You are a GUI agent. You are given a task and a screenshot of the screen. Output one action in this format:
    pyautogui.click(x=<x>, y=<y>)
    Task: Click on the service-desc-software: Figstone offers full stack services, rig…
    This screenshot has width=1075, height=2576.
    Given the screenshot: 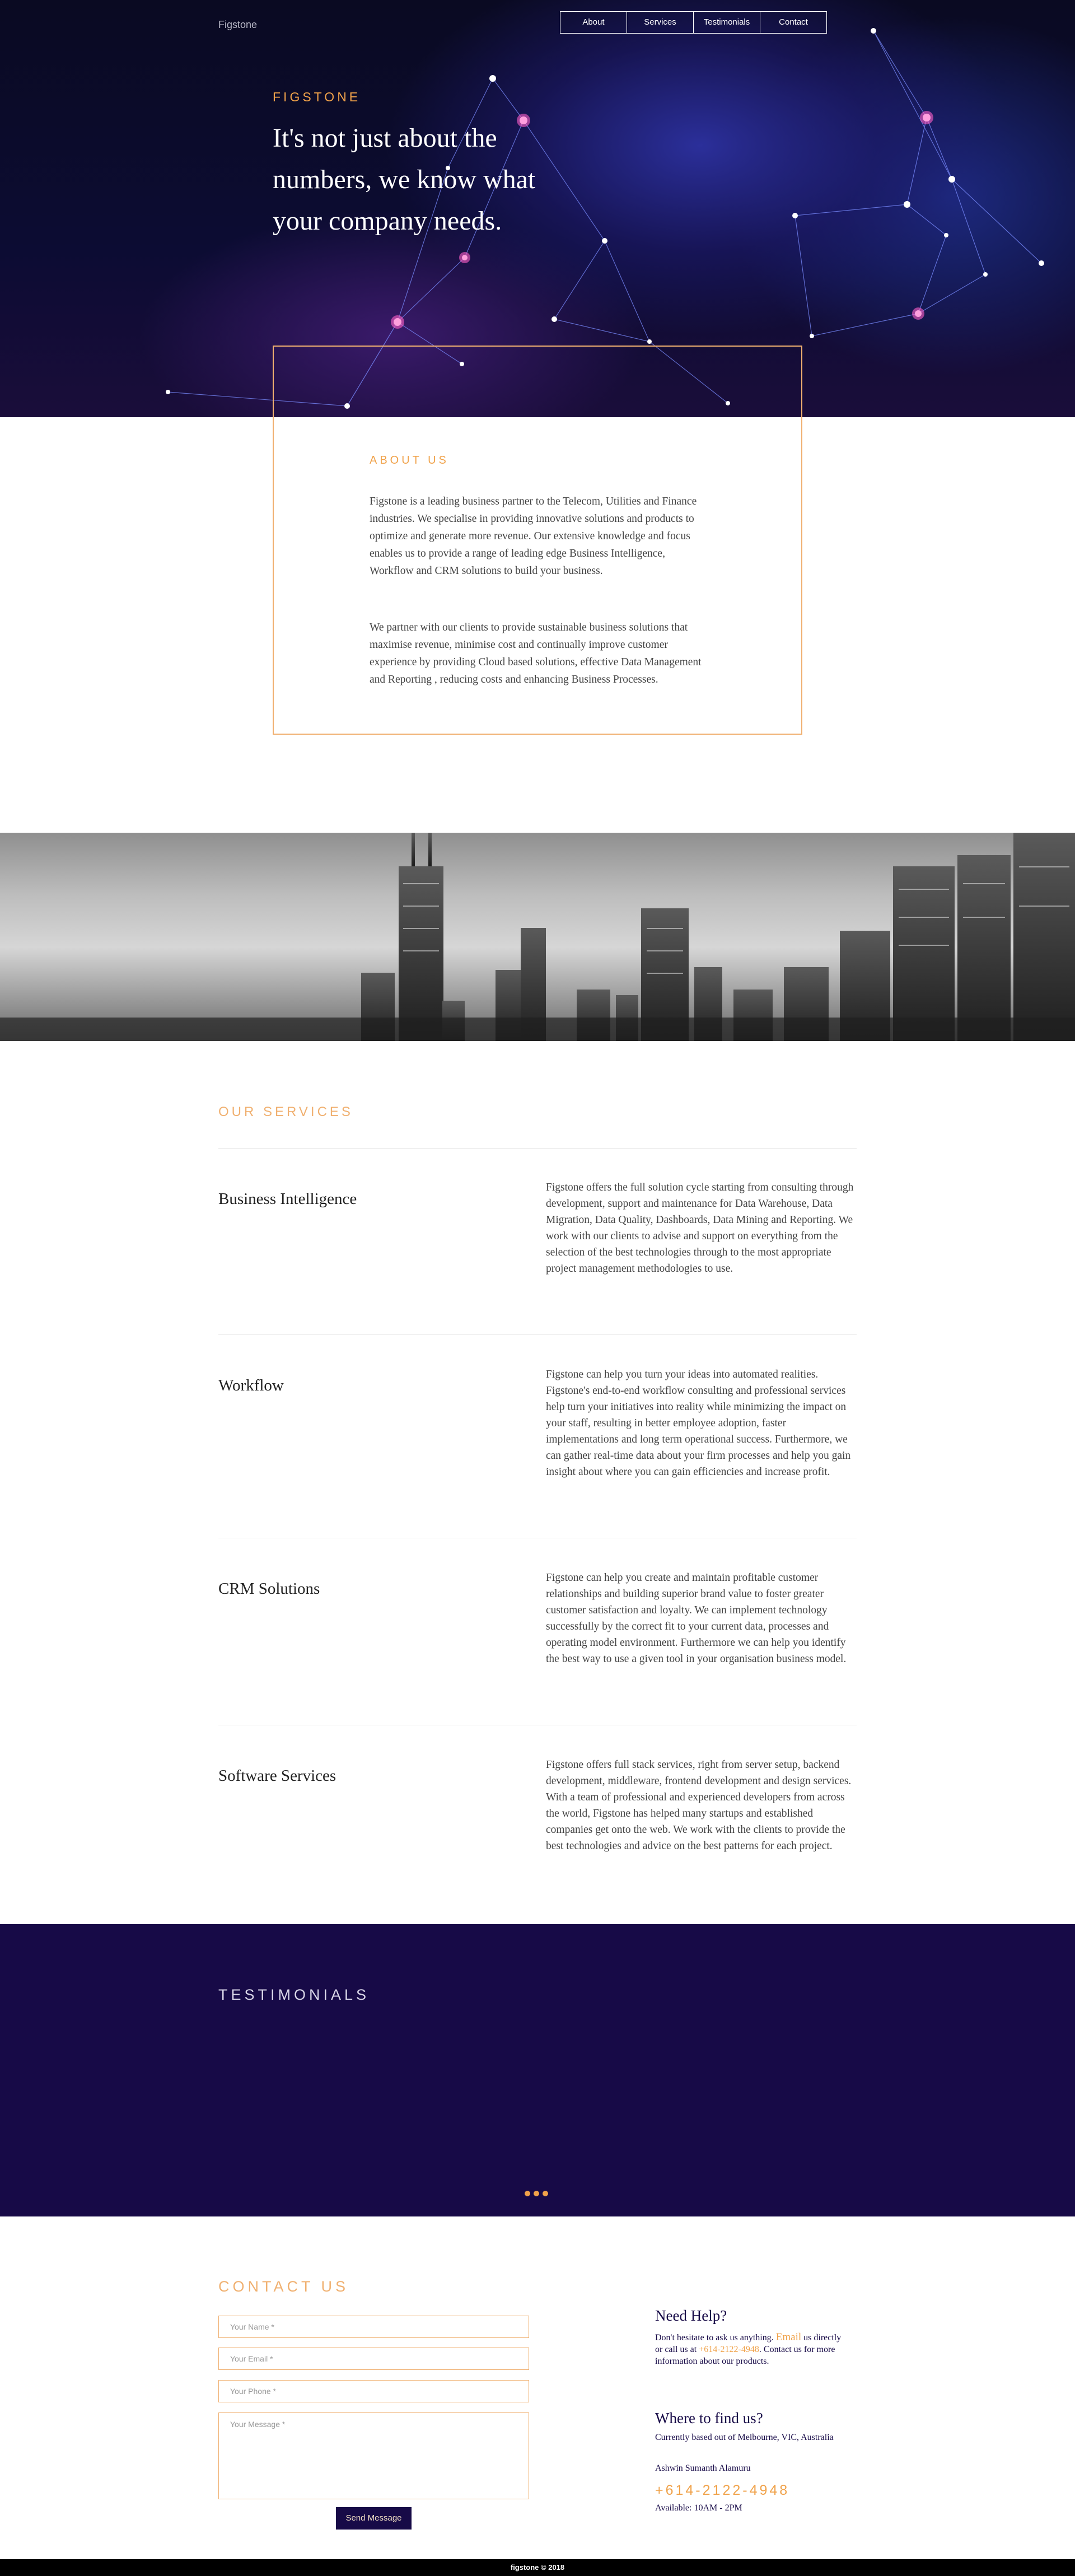 What is the action you would take?
    pyautogui.click(x=699, y=1806)
    